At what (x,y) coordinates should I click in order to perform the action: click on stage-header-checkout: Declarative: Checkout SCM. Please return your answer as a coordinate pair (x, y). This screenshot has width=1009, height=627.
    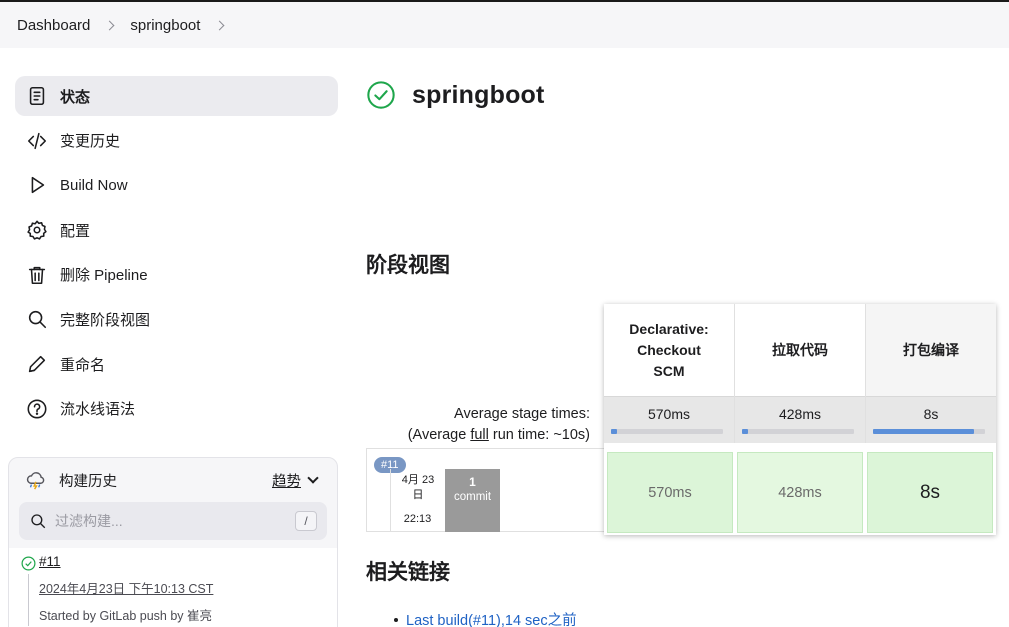
    Looking at the image, I should click on (669, 349).